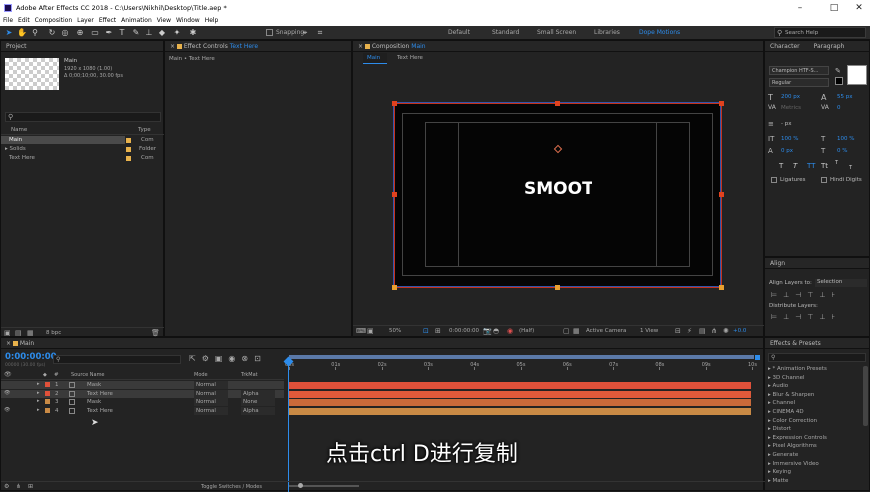 Image resolution: width=870 pixels, height=492 pixels. I want to click on eyedropper-icon: ✎, so click(838, 71).